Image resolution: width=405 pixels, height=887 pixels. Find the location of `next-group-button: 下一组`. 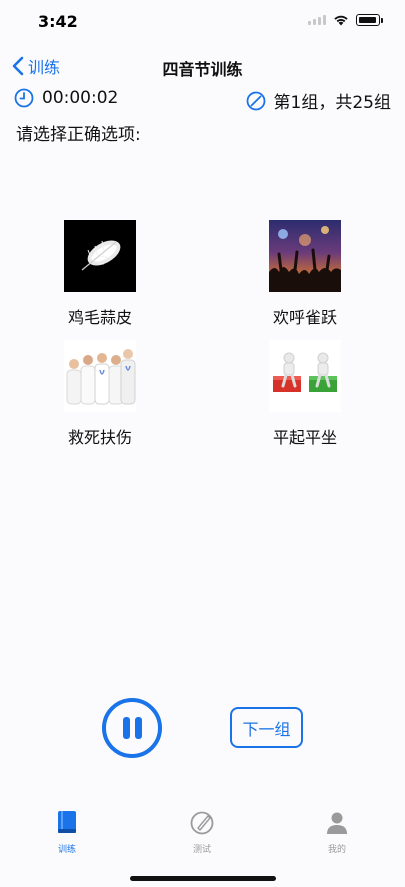

next-group-button: 下一组 is located at coordinates (266, 727).